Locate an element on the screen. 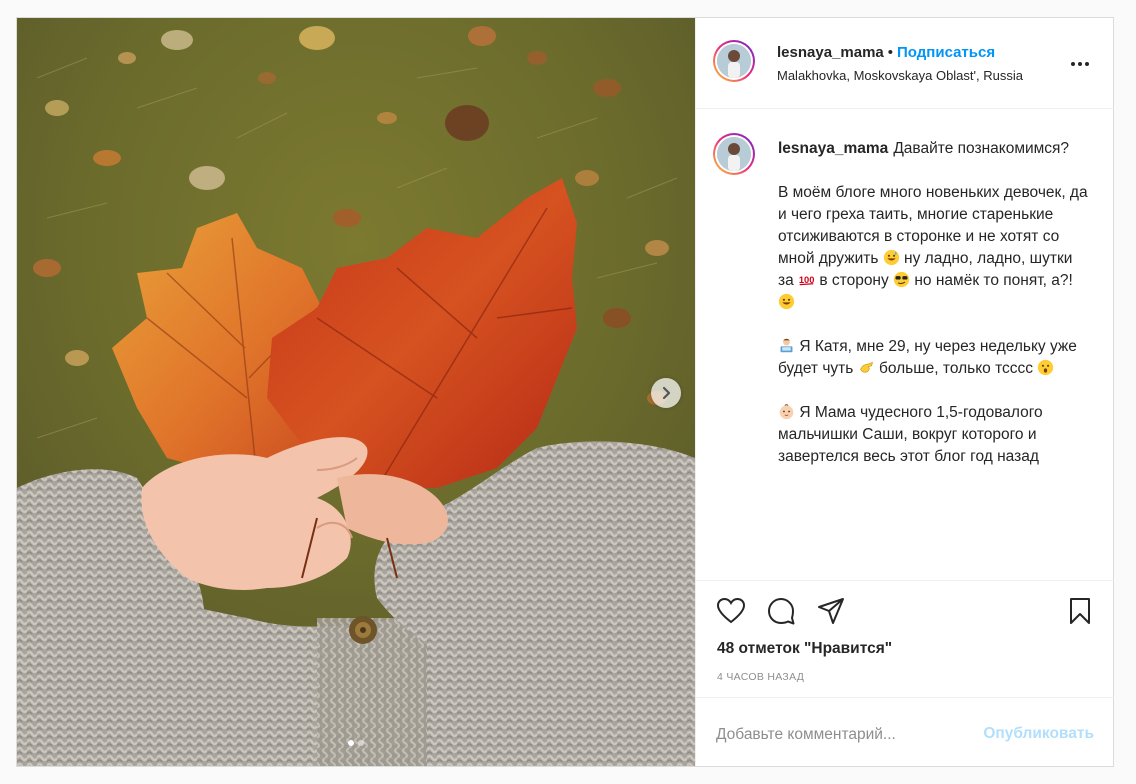 Image resolution: width=1136 pixels, height=784 pixels. caption-text: больше, только тсссс is located at coordinates (956, 368).